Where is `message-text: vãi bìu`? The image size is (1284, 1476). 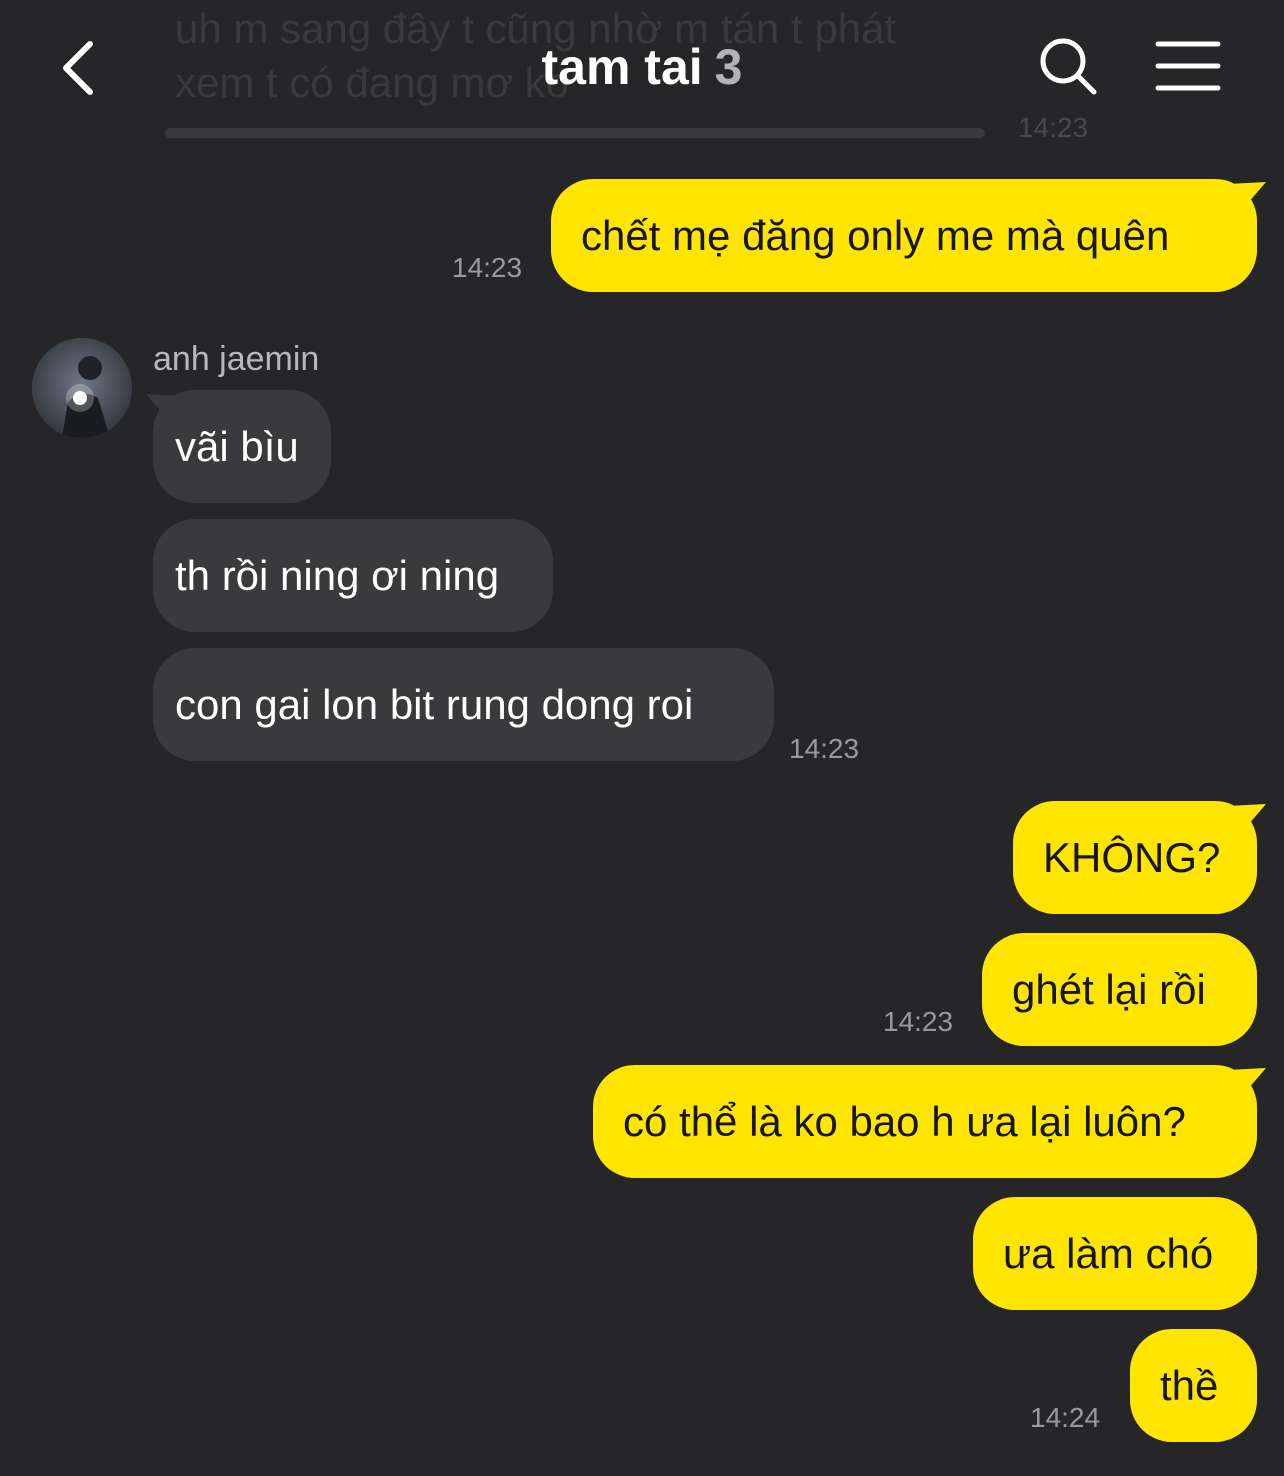
message-text: vãi bìu is located at coordinates (237, 446).